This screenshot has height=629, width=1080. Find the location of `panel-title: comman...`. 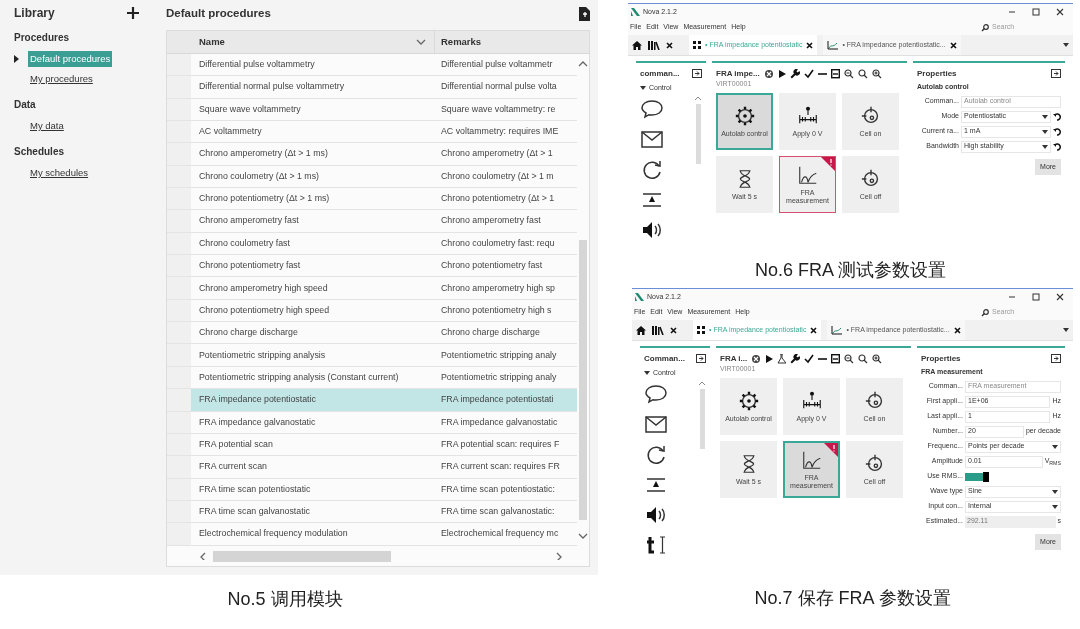

panel-title: comman... is located at coordinates (660, 73).